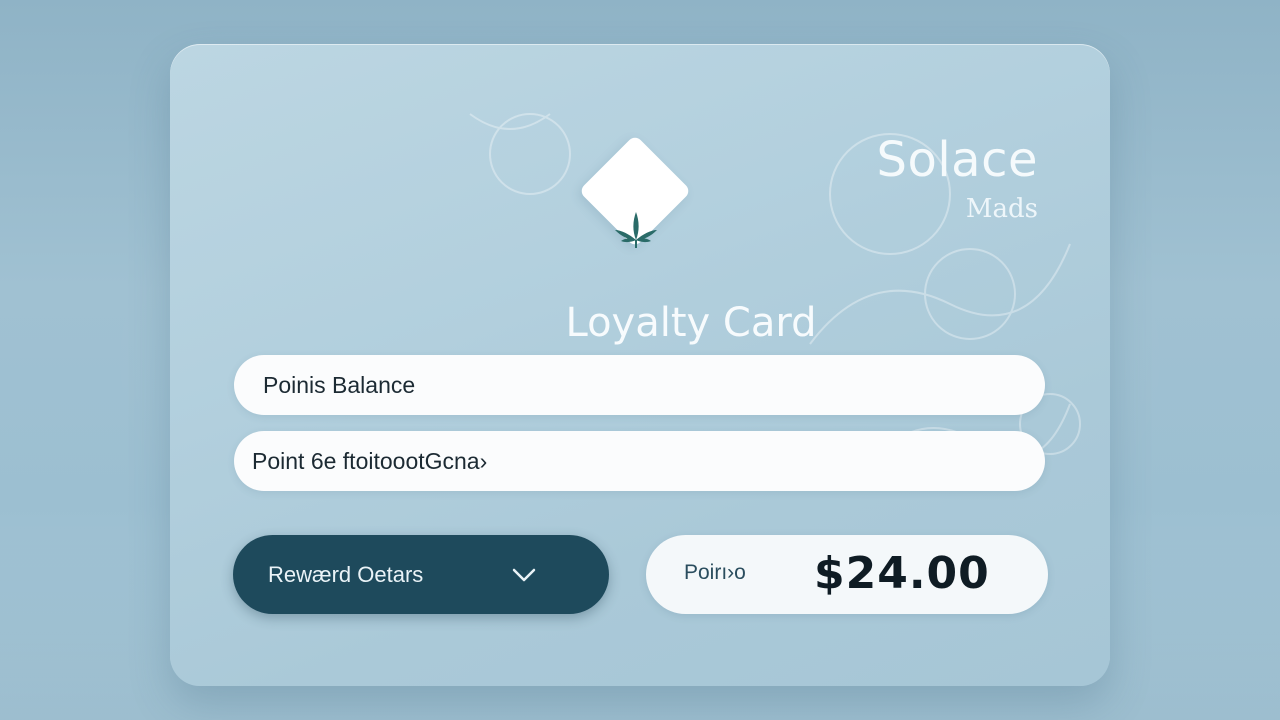  I want to click on points-detail-label: Point 6e ftoitoootGcna›, so click(370, 460).